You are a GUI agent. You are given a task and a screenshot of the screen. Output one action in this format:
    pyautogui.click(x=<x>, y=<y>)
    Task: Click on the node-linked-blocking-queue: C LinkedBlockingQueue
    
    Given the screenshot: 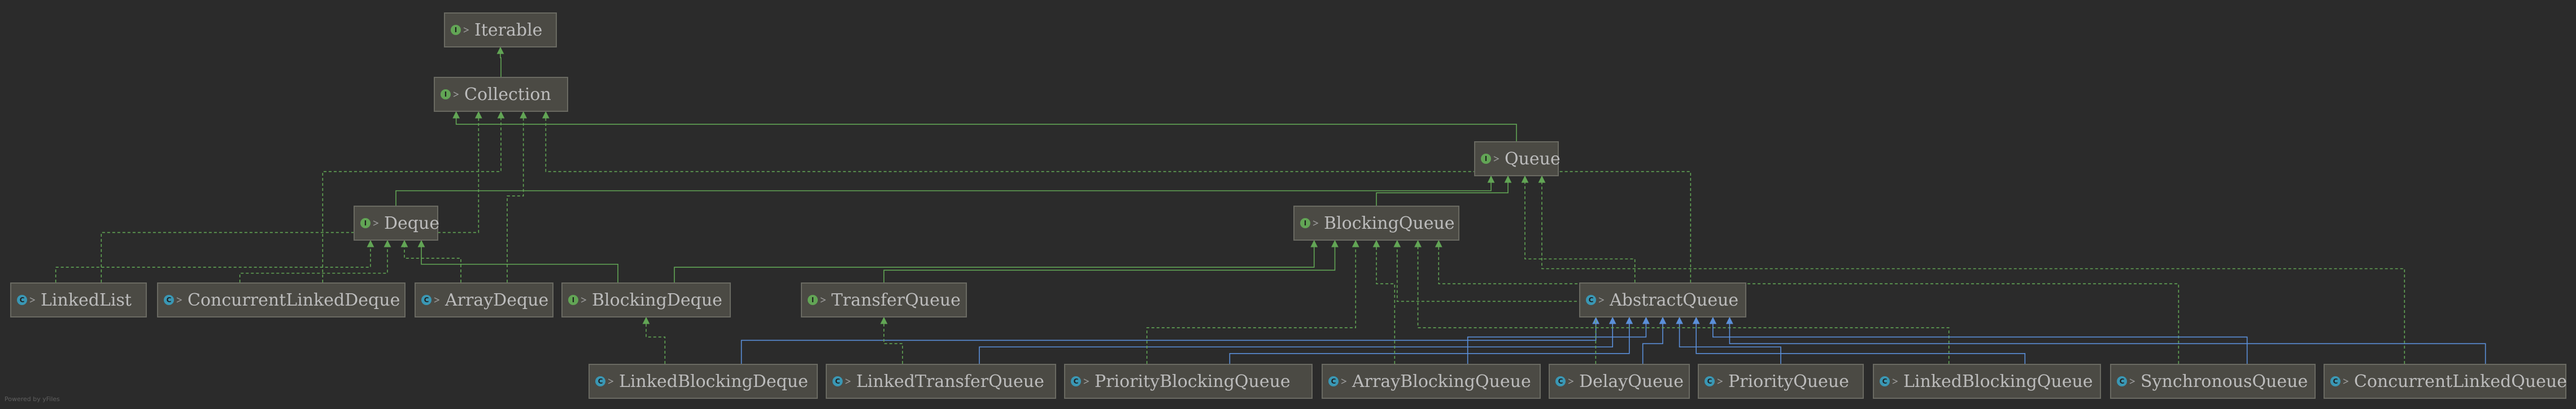 What is the action you would take?
    pyautogui.click(x=1987, y=381)
    